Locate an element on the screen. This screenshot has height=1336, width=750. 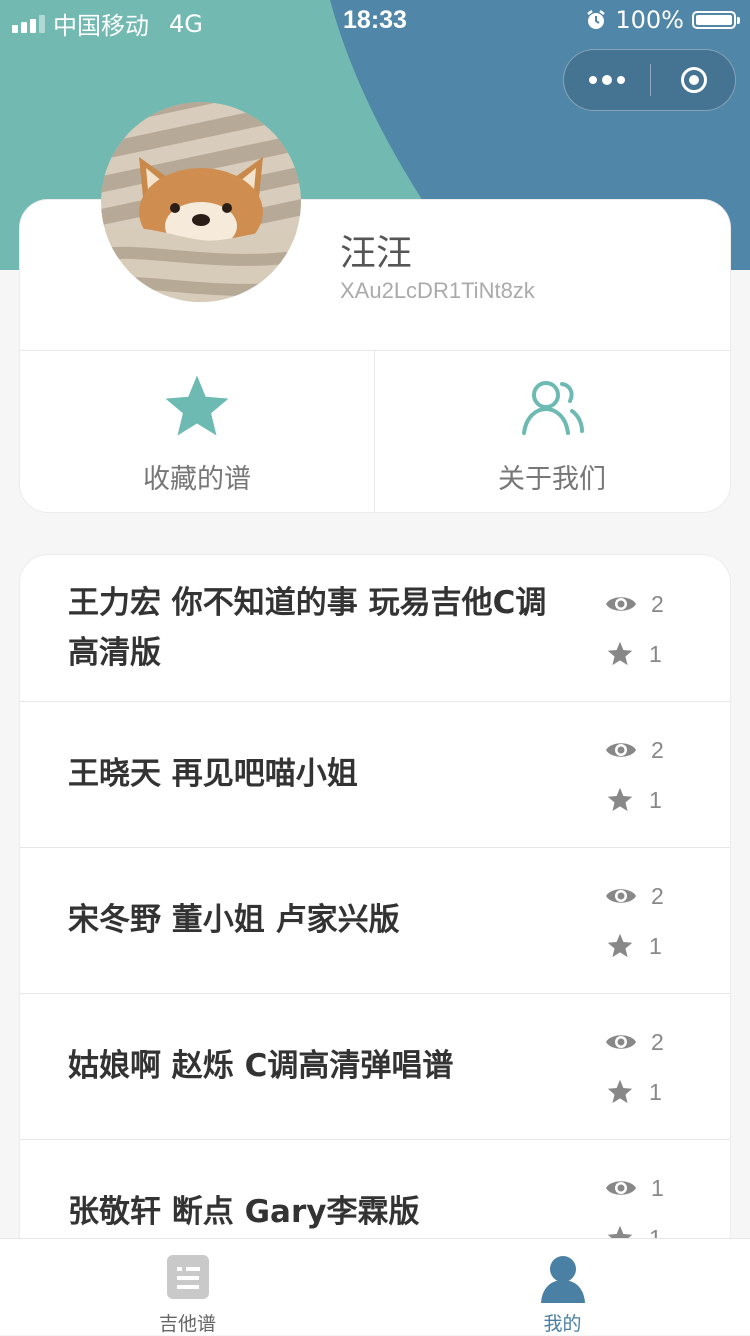
song-title: 王力宏 你不知道的事 玩易吉他C调高清版 is located at coordinates (307, 628).